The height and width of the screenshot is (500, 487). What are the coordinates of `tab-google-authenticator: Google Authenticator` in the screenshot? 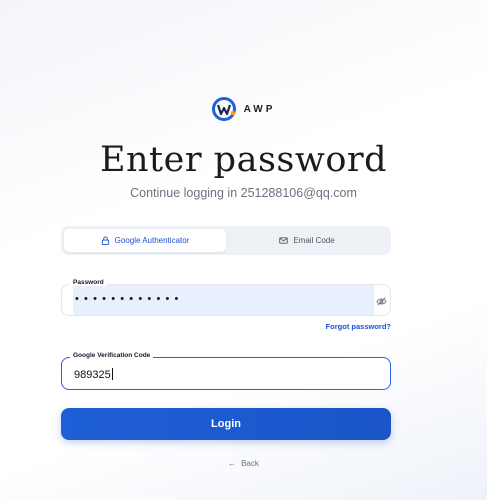 It's located at (145, 240).